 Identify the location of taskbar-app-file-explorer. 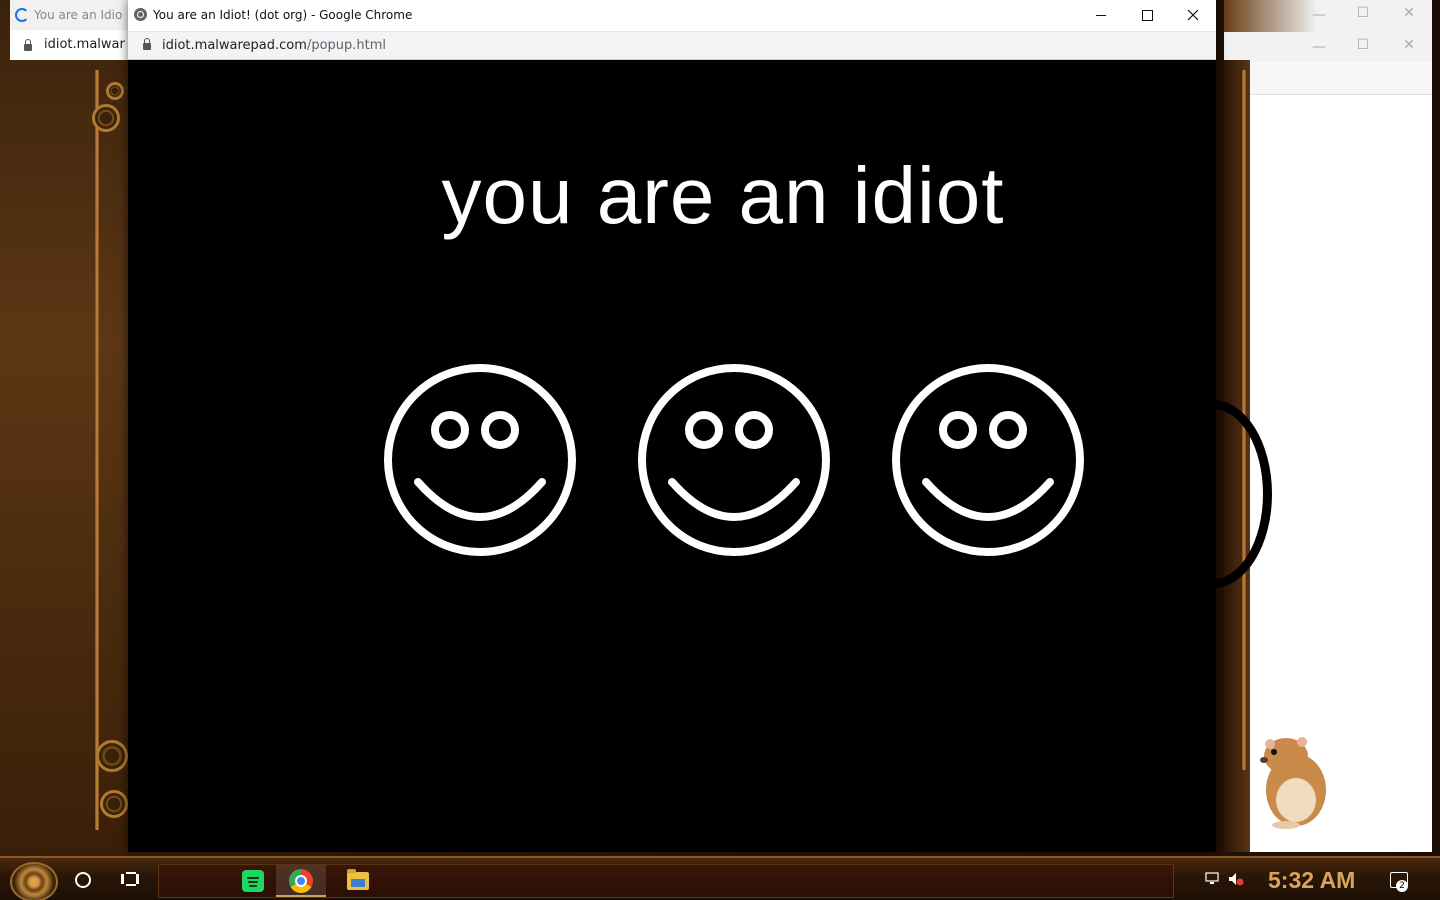
(358, 881).